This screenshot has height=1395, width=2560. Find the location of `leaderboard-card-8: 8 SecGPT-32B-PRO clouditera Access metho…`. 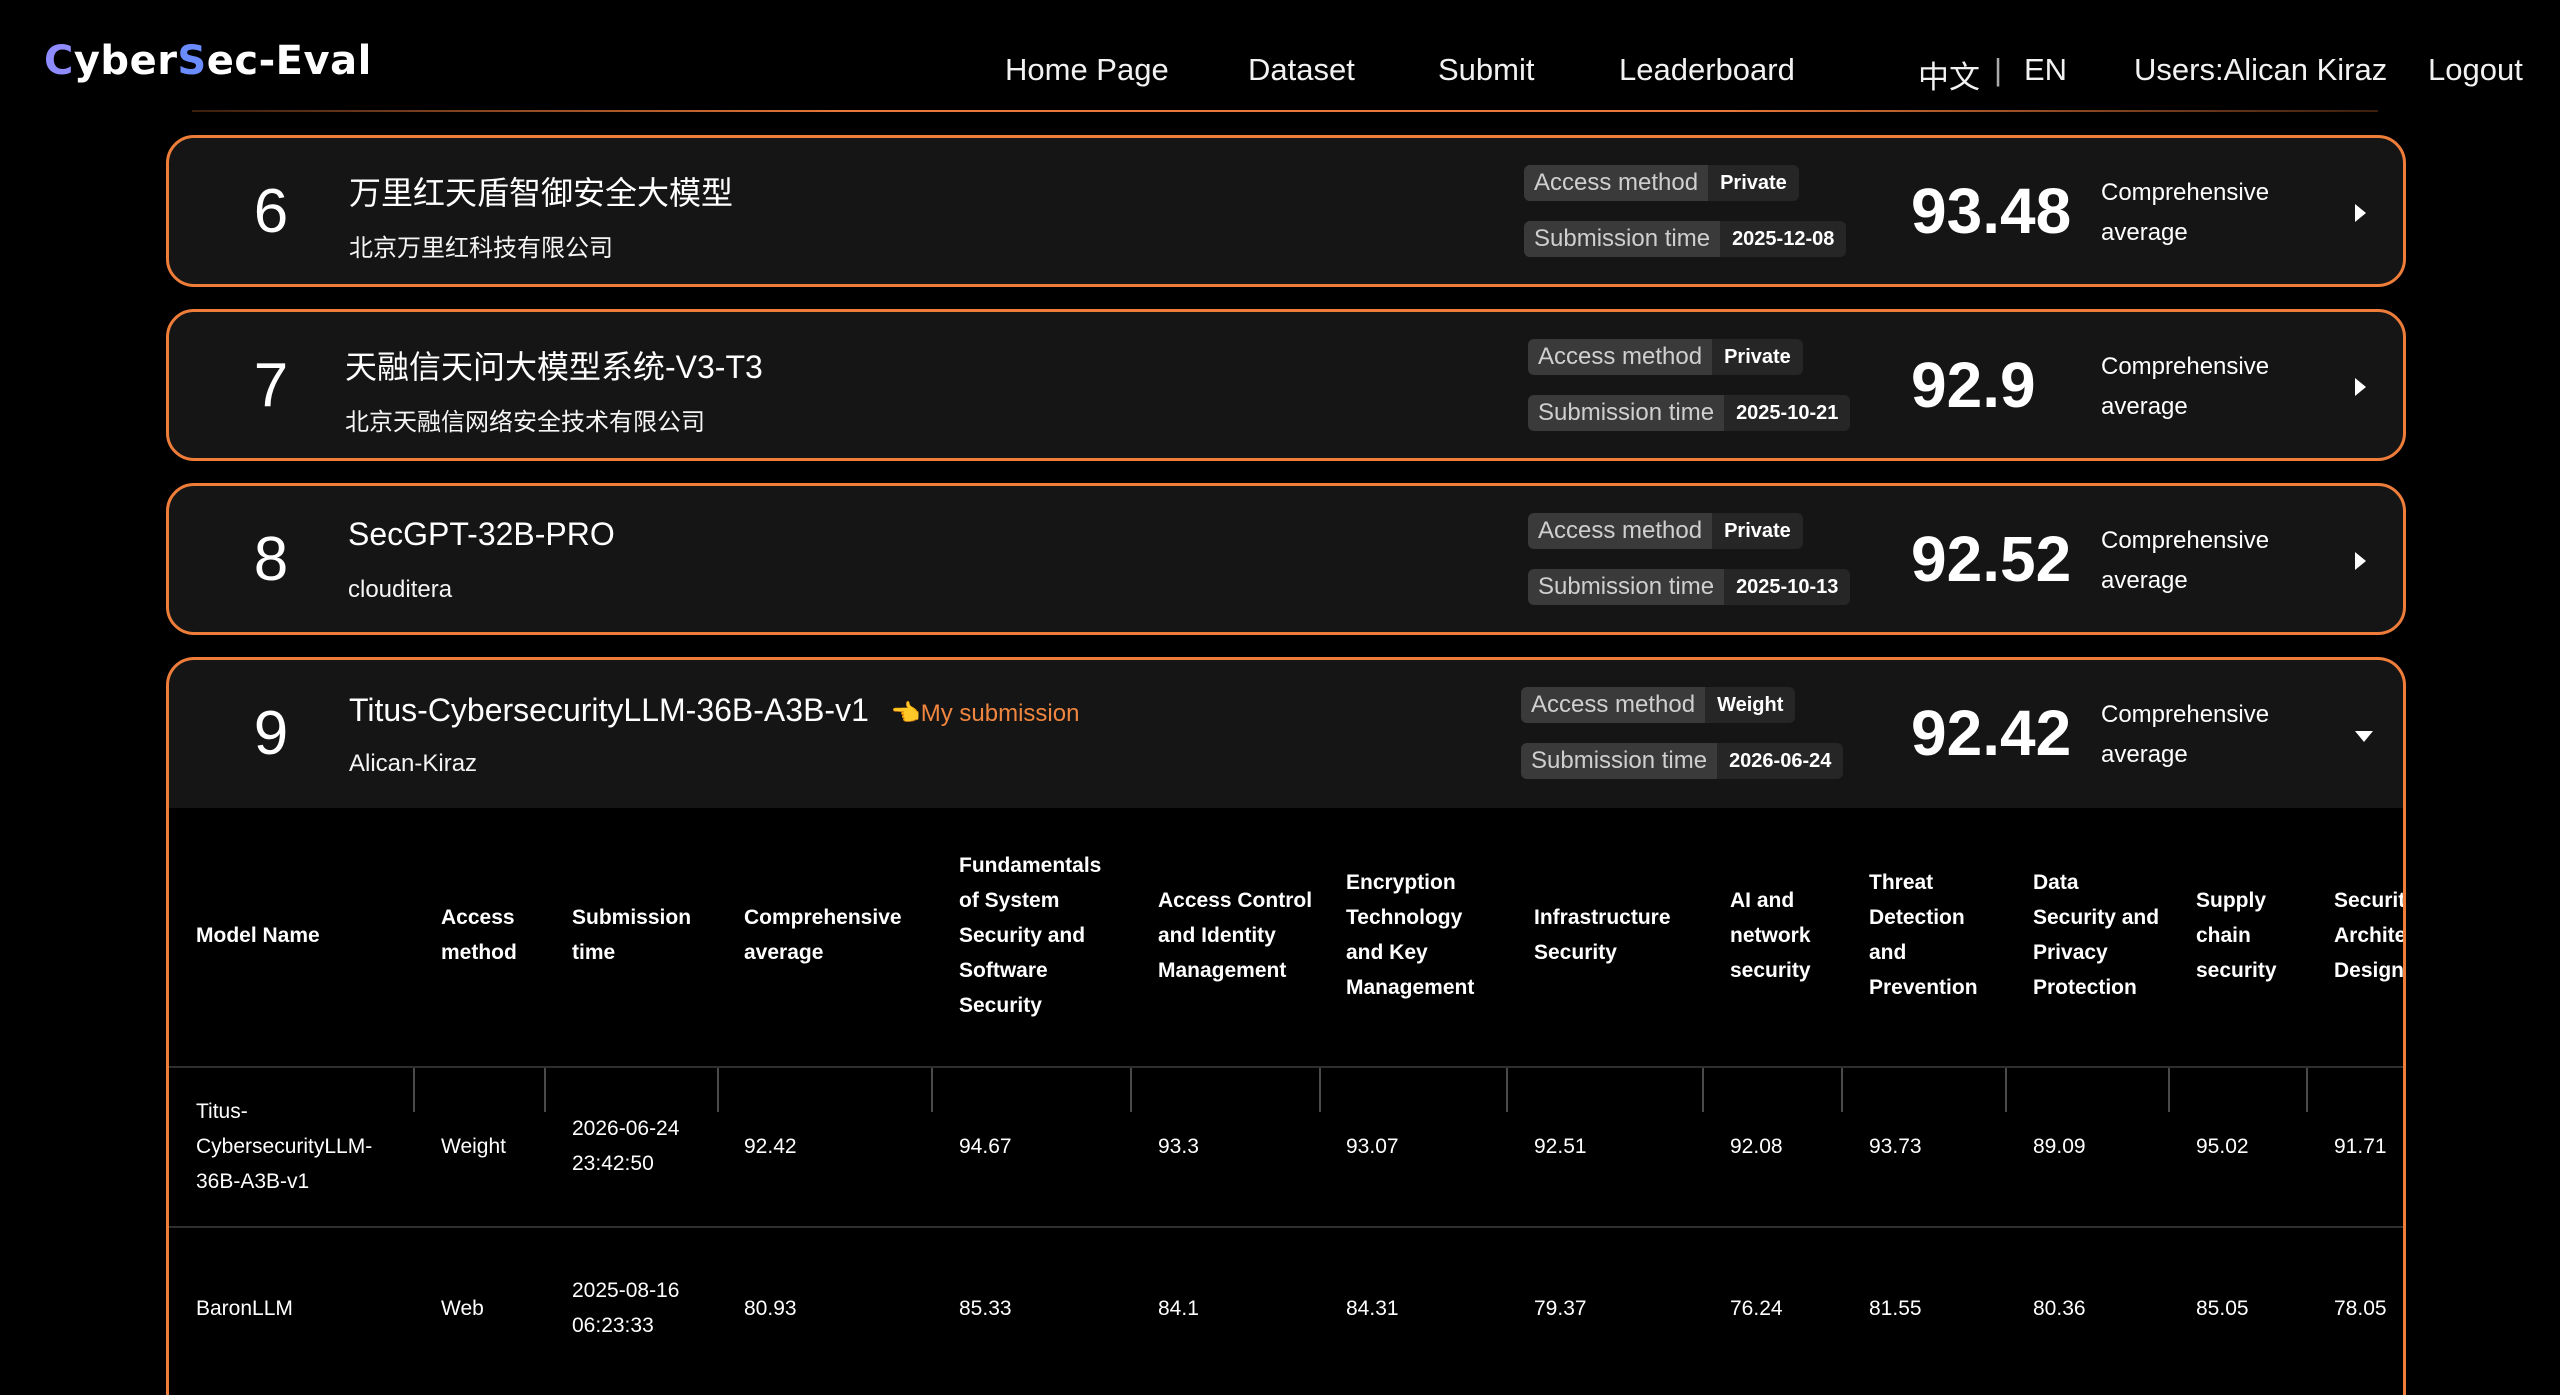

leaderboard-card-8: 8 SecGPT-32B-PRO clouditera Access metho… is located at coordinates (1286, 559).